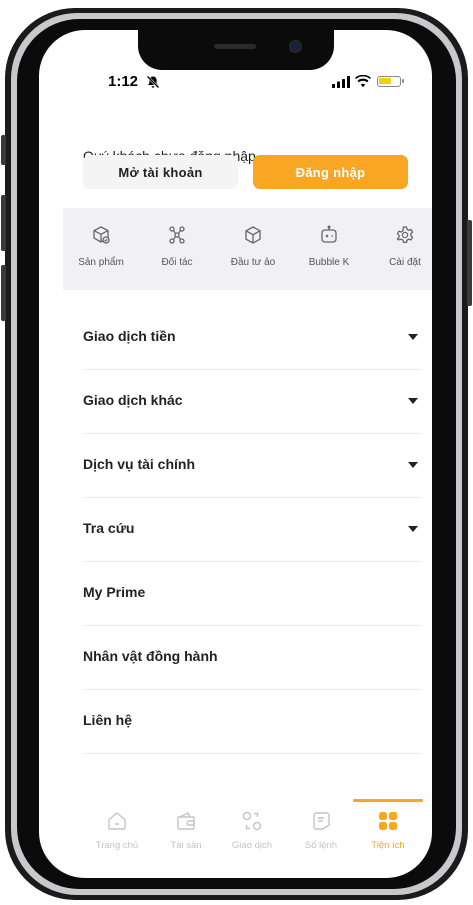 Image resolution: width=473 pixels, height=905 pixels. I want to click on menu-item-label: Dịch vụ tài chính, so click(139, 464).